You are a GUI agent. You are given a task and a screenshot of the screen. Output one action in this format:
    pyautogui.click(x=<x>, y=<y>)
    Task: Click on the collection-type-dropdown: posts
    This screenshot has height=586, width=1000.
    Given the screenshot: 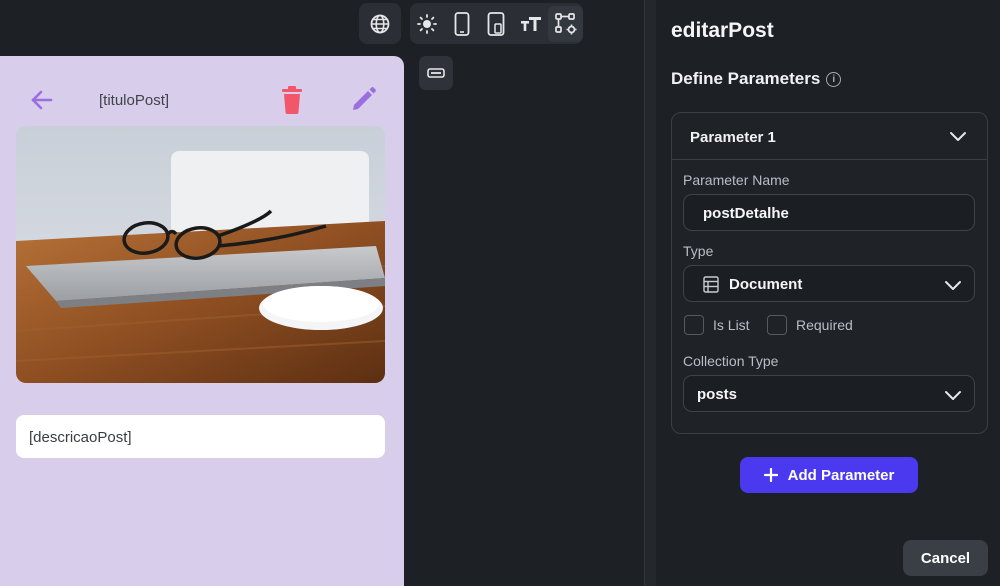 What is the action you would take?
    pyautogui.click(x=829, y=393)
    